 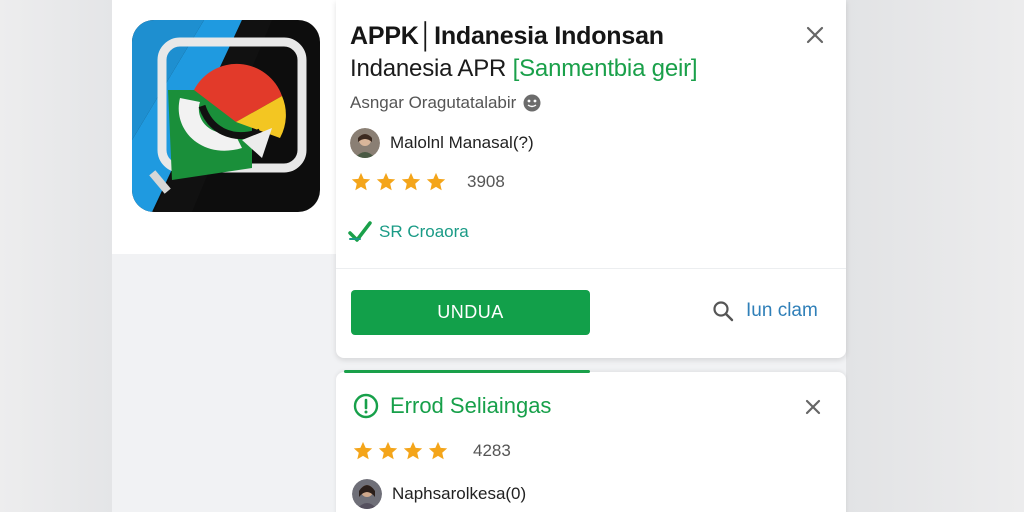 What do you see at coordinates (56, 256) in the screenshot?
I see `background-left` at bounding box center [56, 256].